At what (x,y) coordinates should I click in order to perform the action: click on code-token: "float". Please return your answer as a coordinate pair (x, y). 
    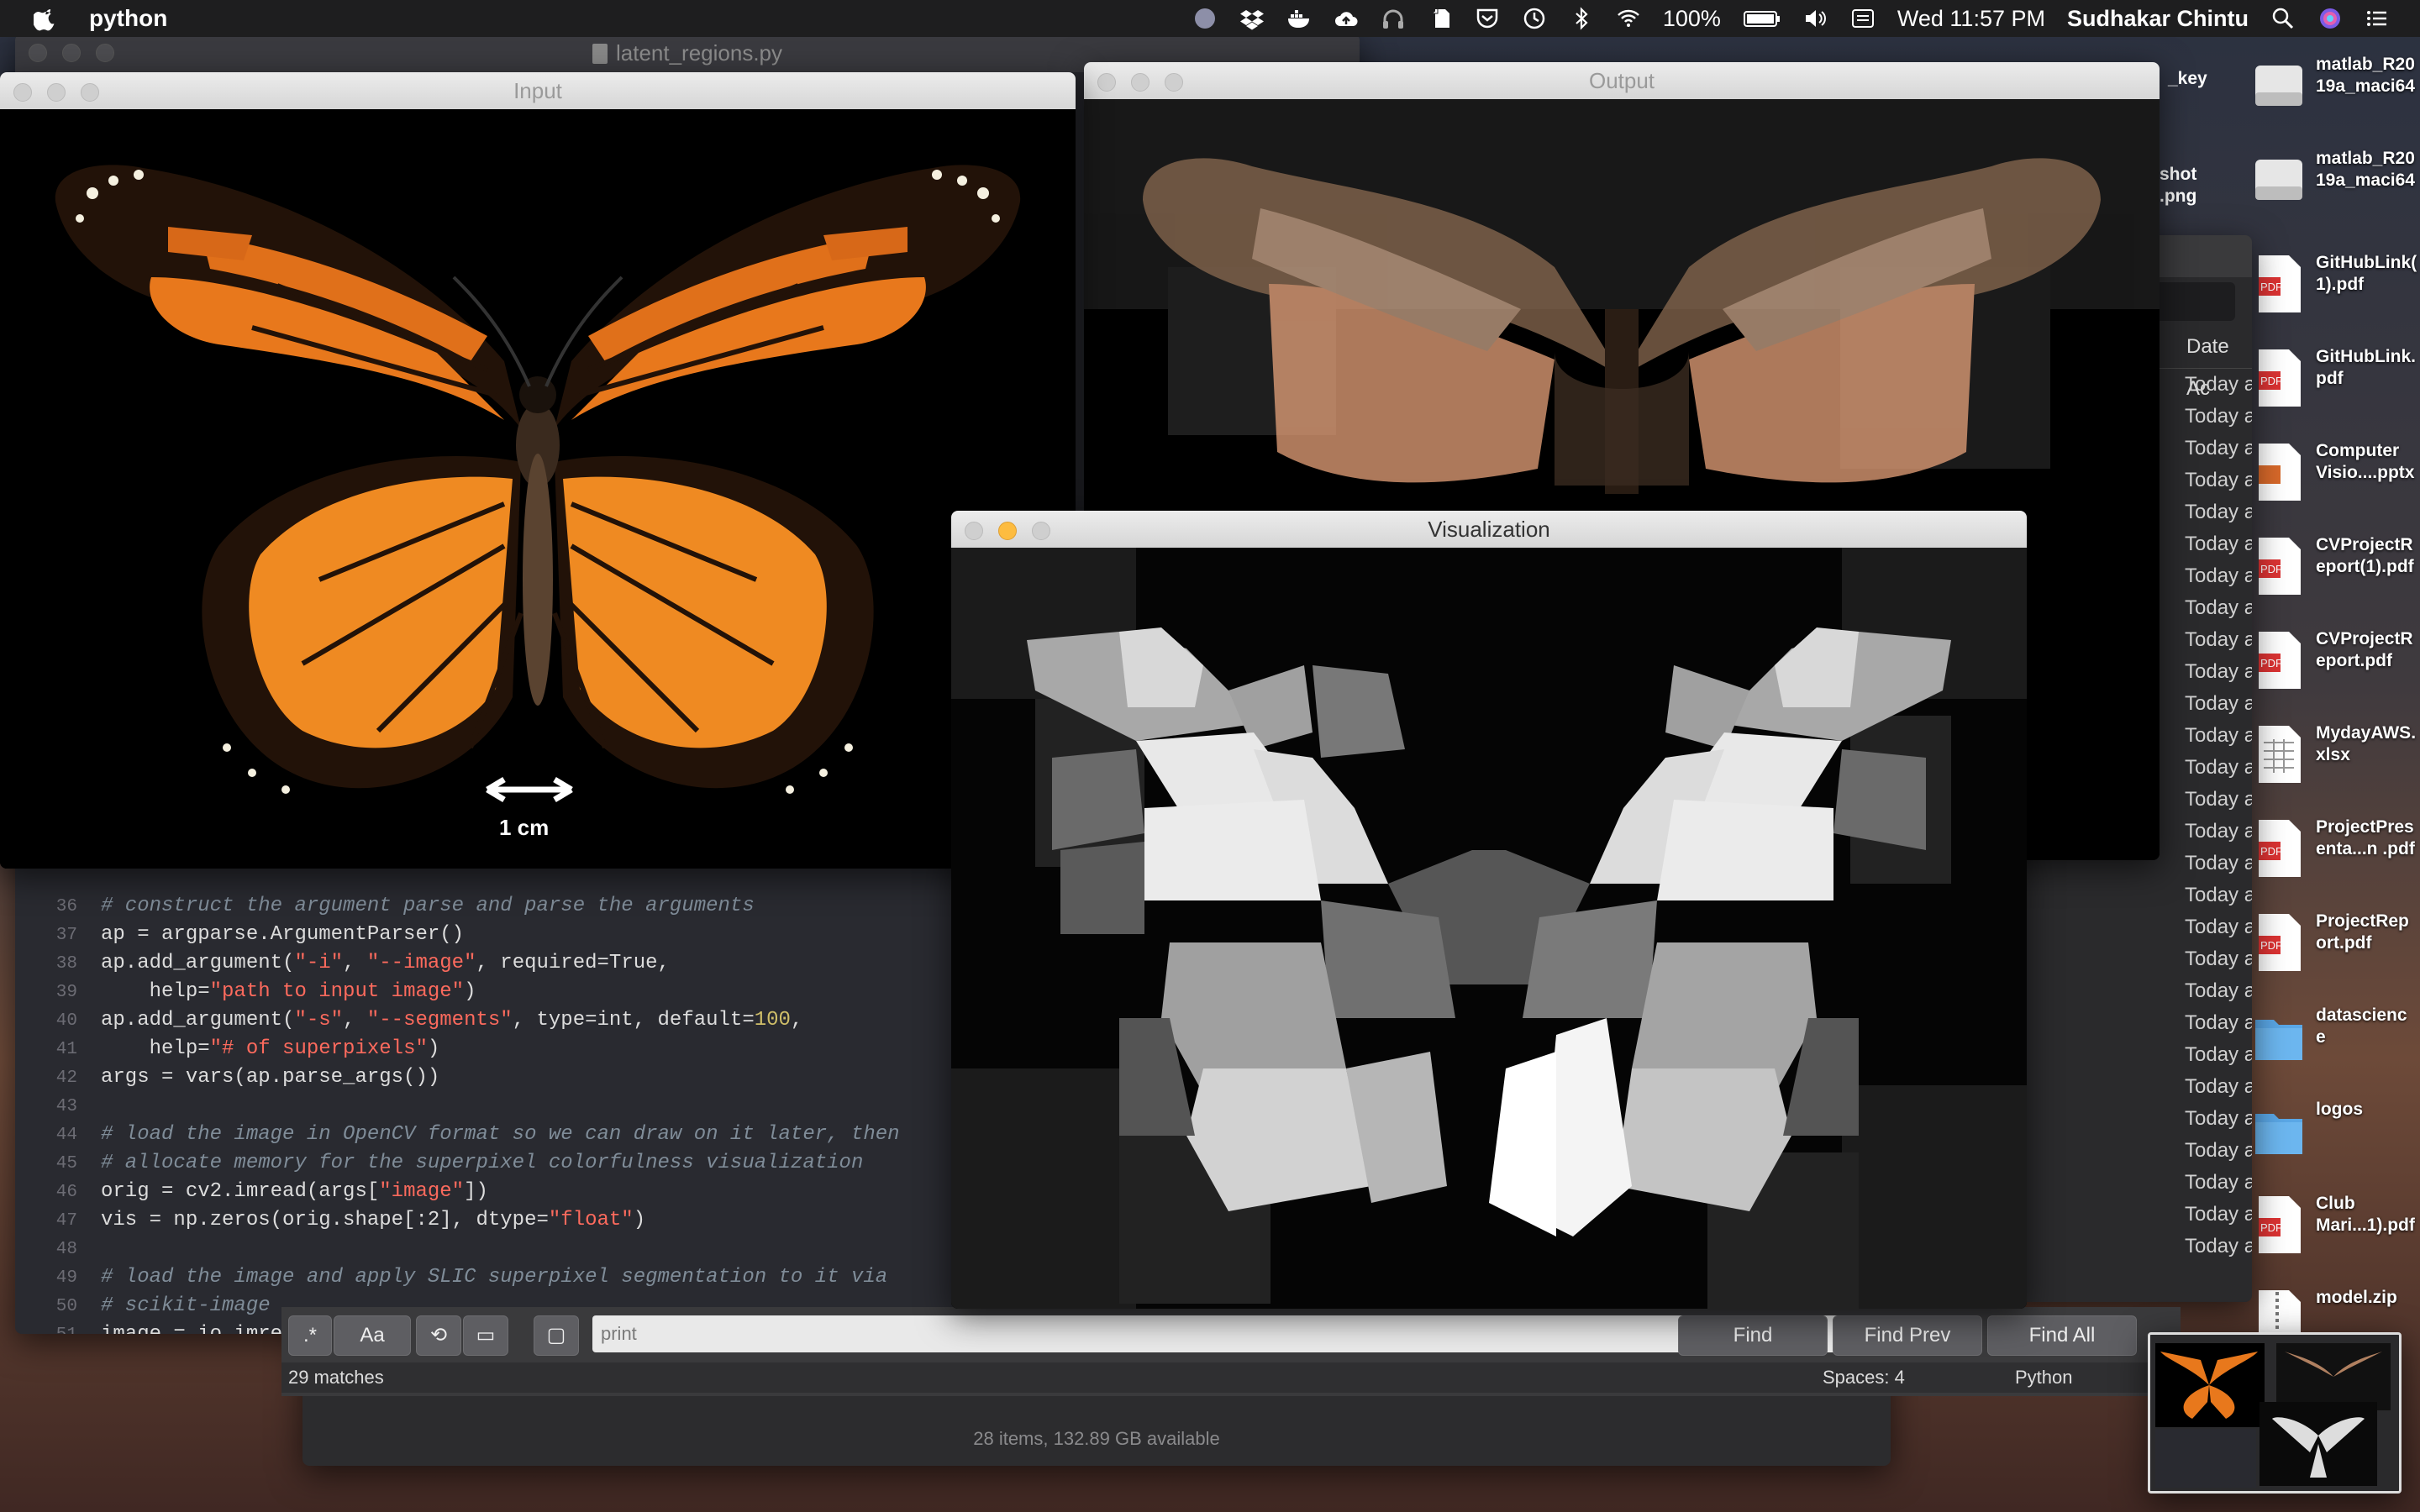
    Looking at the image, I should click on (591, 1220).